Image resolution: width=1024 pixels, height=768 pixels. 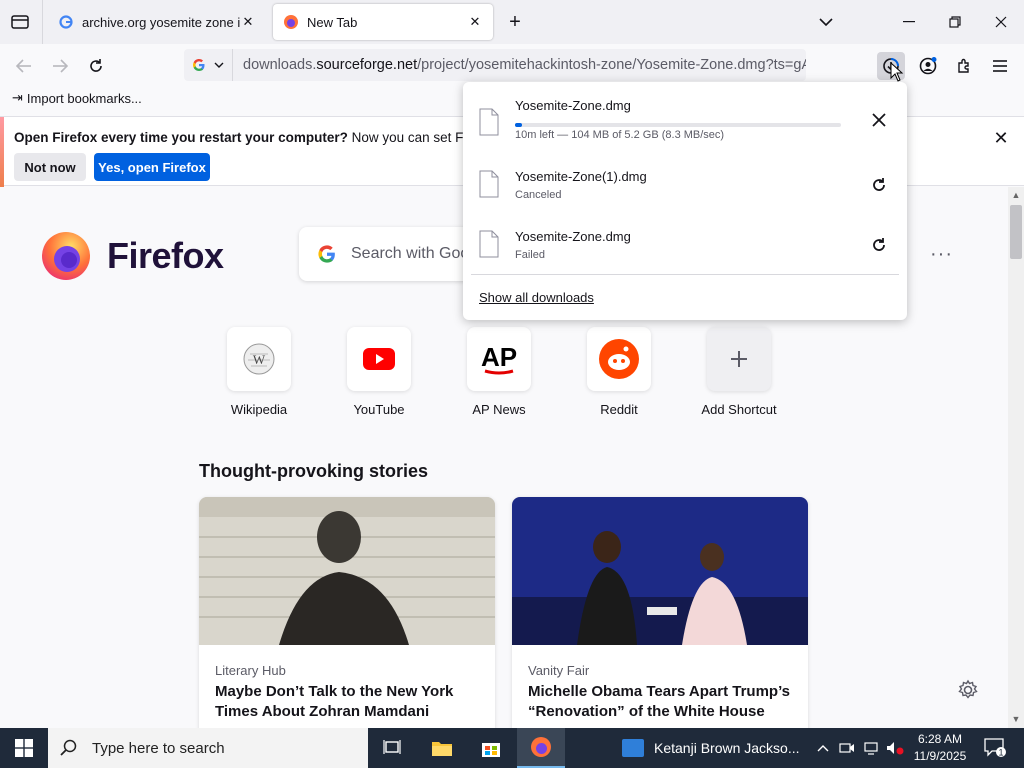 What do you see at coordinates (1016, 195) in the screenshot?
I see `scroll-up-icon: ▲` at bounding box center [1016, 195].